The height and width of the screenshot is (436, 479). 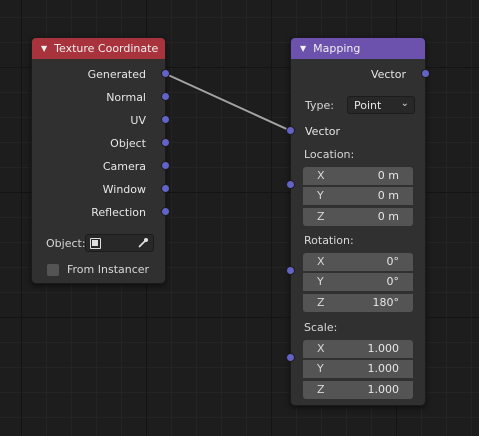 What do you see at coordinates (290, 357) in the screenshot?
I see `socket-scale-input` at bounding box center [290, 357].